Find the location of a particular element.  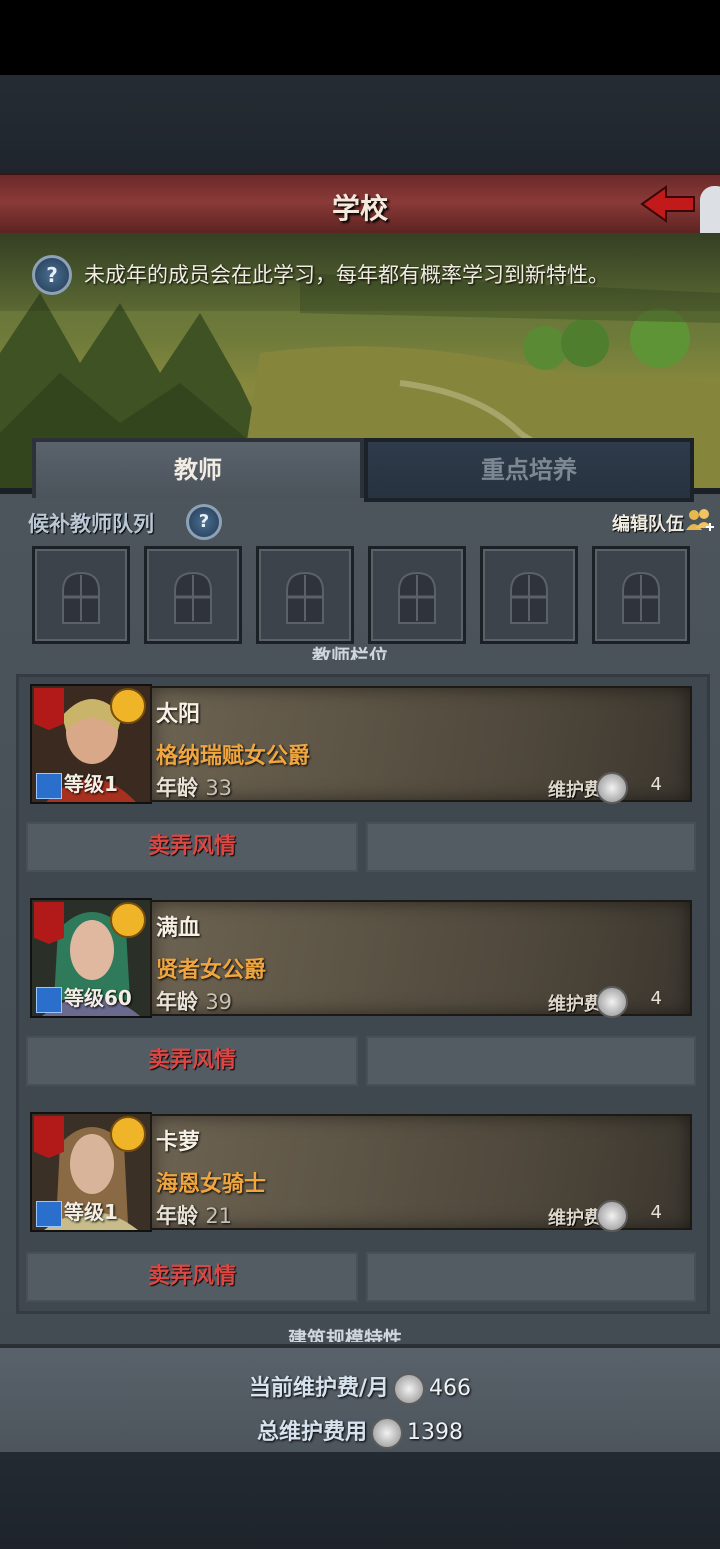

teacher-card-2: 等级60 满血 贤者女公爵 年龄 39 维护费 4 is located at coordinates (361, 958).